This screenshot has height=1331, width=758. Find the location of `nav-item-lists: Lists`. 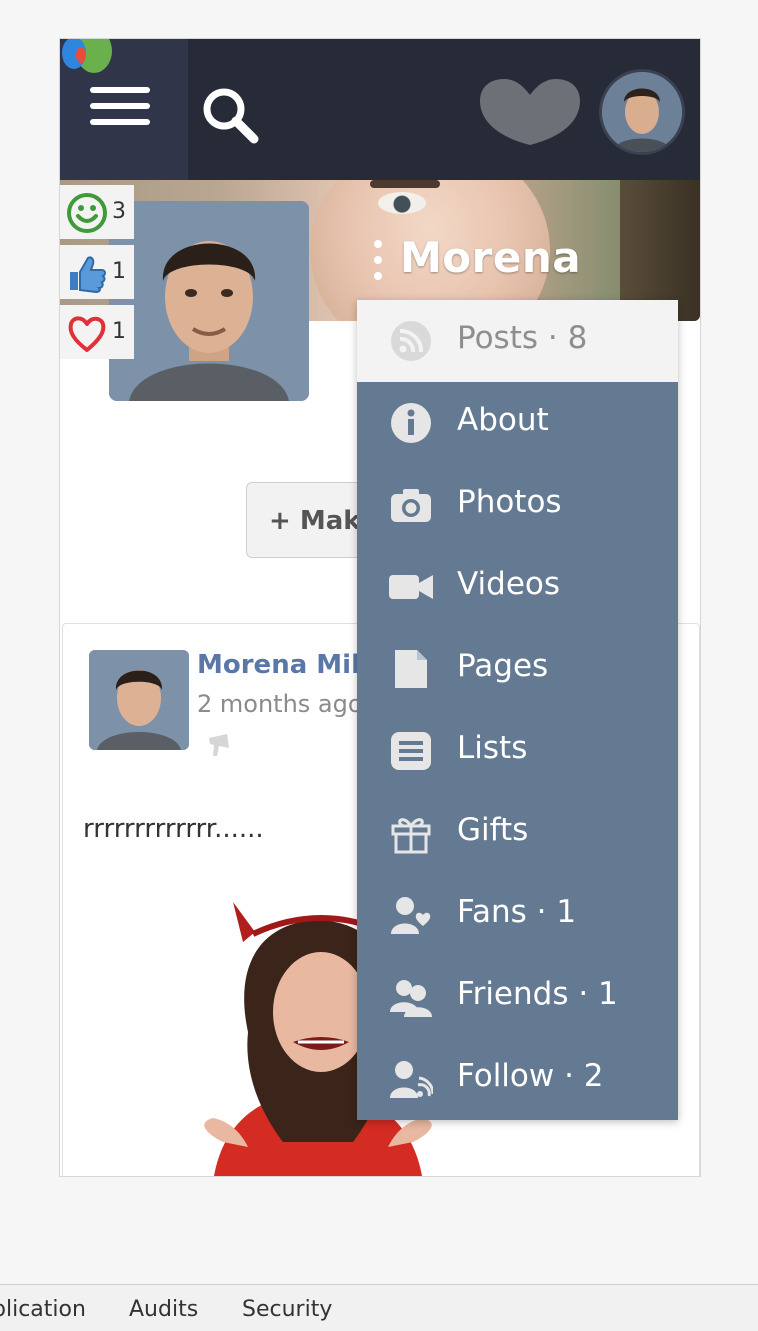

nav-item-lists: Lists is located at coordinates (517, 751).